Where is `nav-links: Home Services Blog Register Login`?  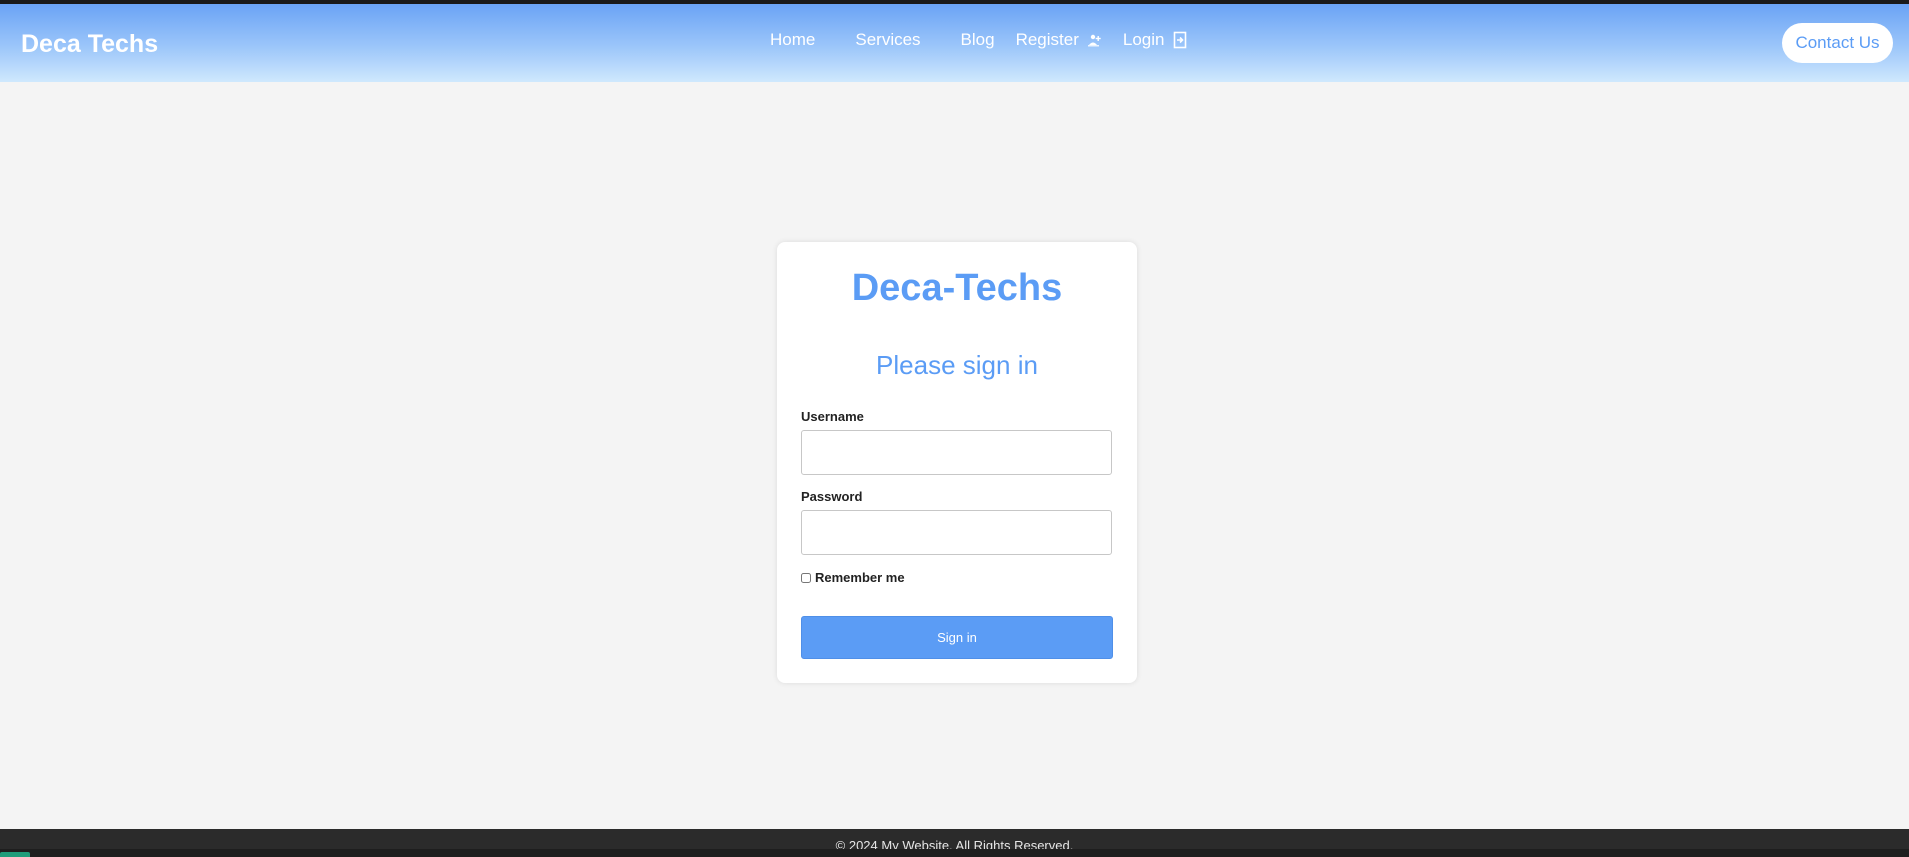 nav-links: Home Services Blog Register Login is located at coordinates (979, 40).